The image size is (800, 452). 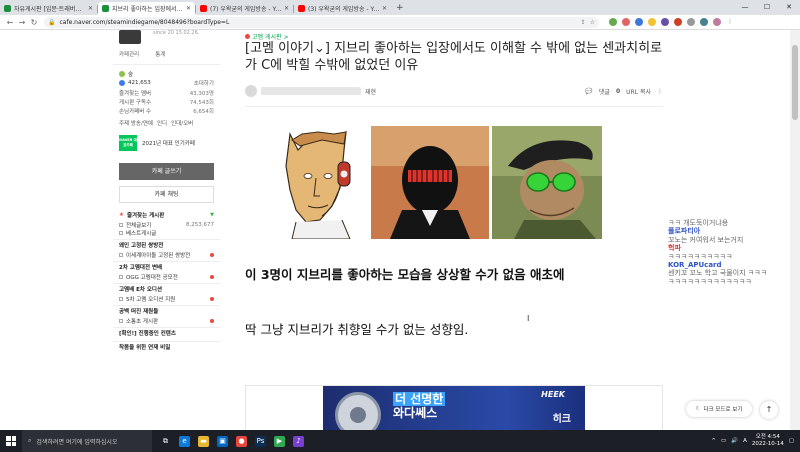 What do you see at coordinates (768, 441) in the screenshot?
I see `clock: 오전 4:54 2022-10-14` at bounding box center [768, 441].